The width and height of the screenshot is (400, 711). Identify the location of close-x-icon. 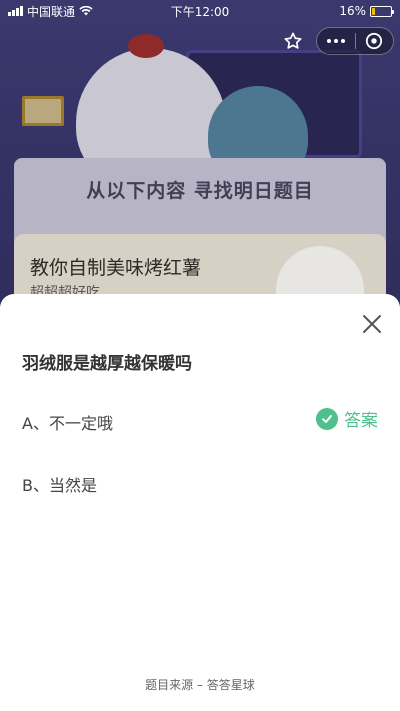
(372, 324).